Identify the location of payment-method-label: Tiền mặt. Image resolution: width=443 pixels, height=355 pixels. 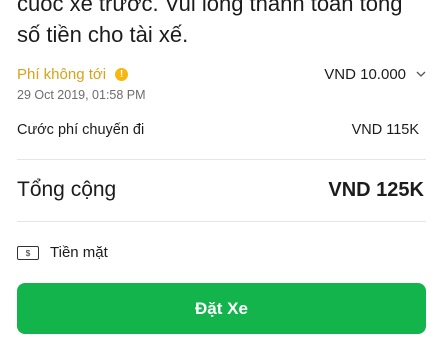
(79, 252).